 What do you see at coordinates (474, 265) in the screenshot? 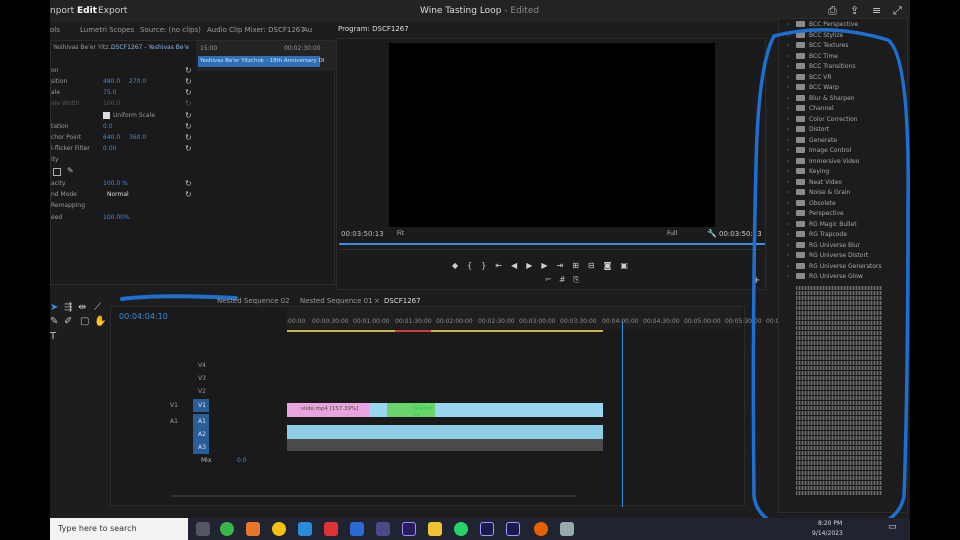
I see `in-point-icon: {` at bounding box center [474, 265].